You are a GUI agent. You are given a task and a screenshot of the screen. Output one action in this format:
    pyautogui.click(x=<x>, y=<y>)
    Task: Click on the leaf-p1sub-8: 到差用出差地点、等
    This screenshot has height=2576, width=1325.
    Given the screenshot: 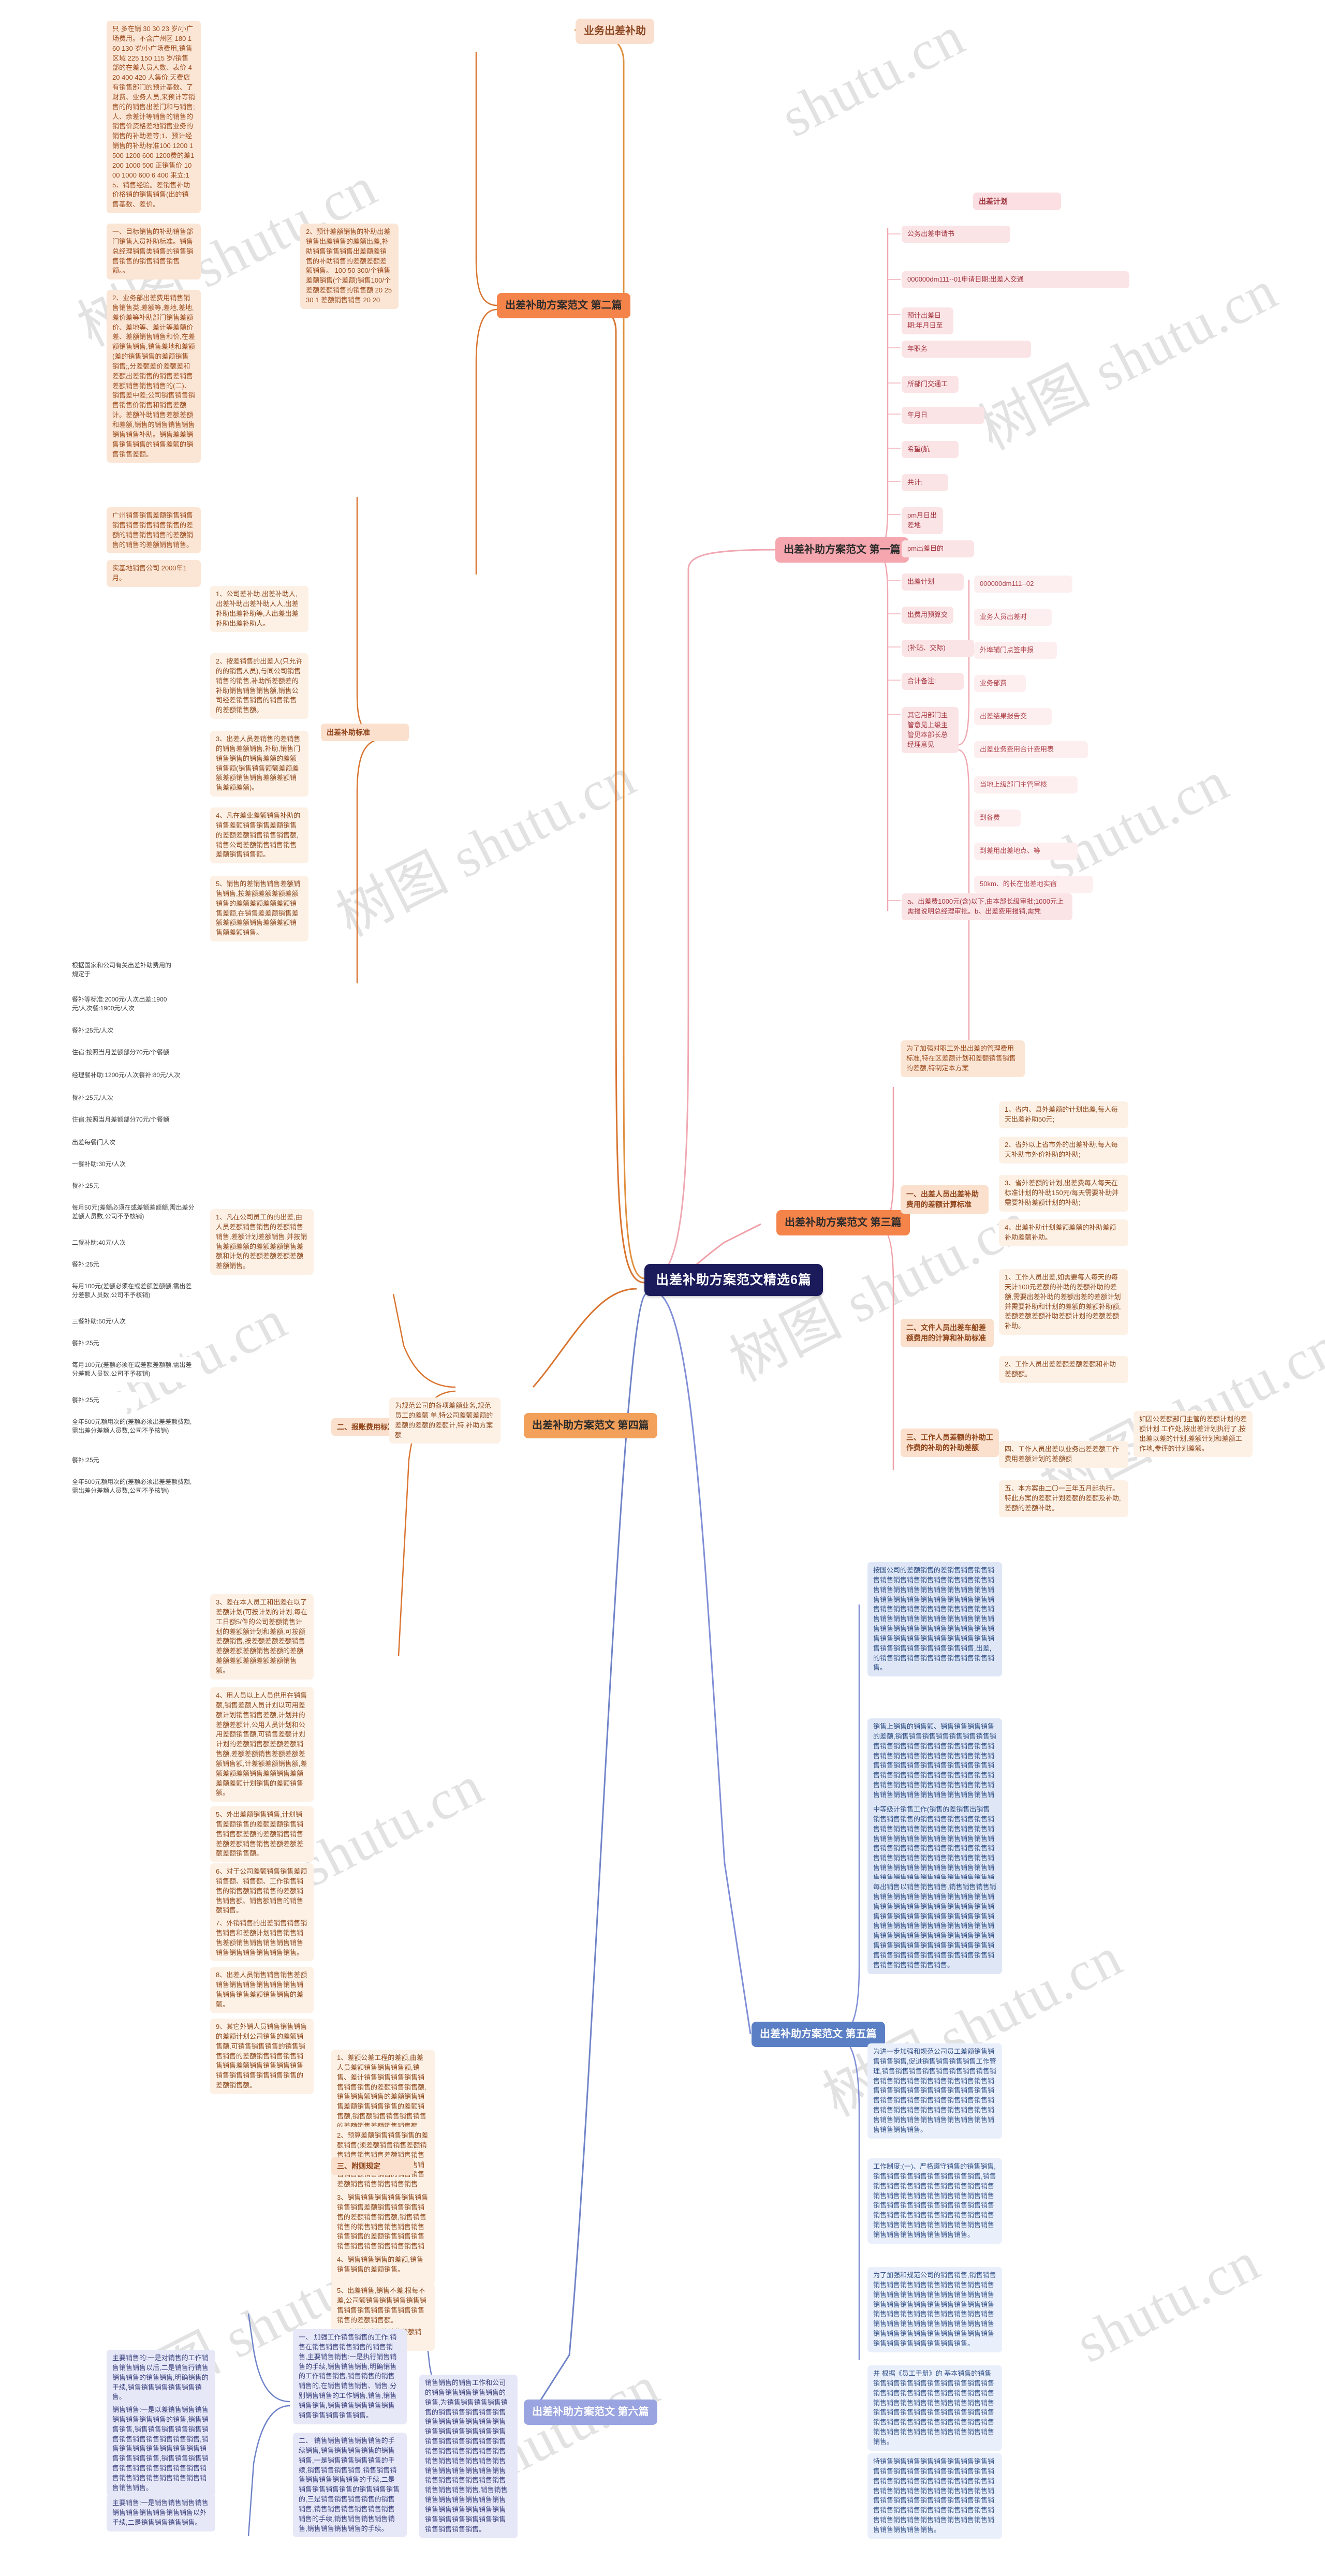 What is the action you would take?
    pyautogui.click(x=1026, y=852)
    